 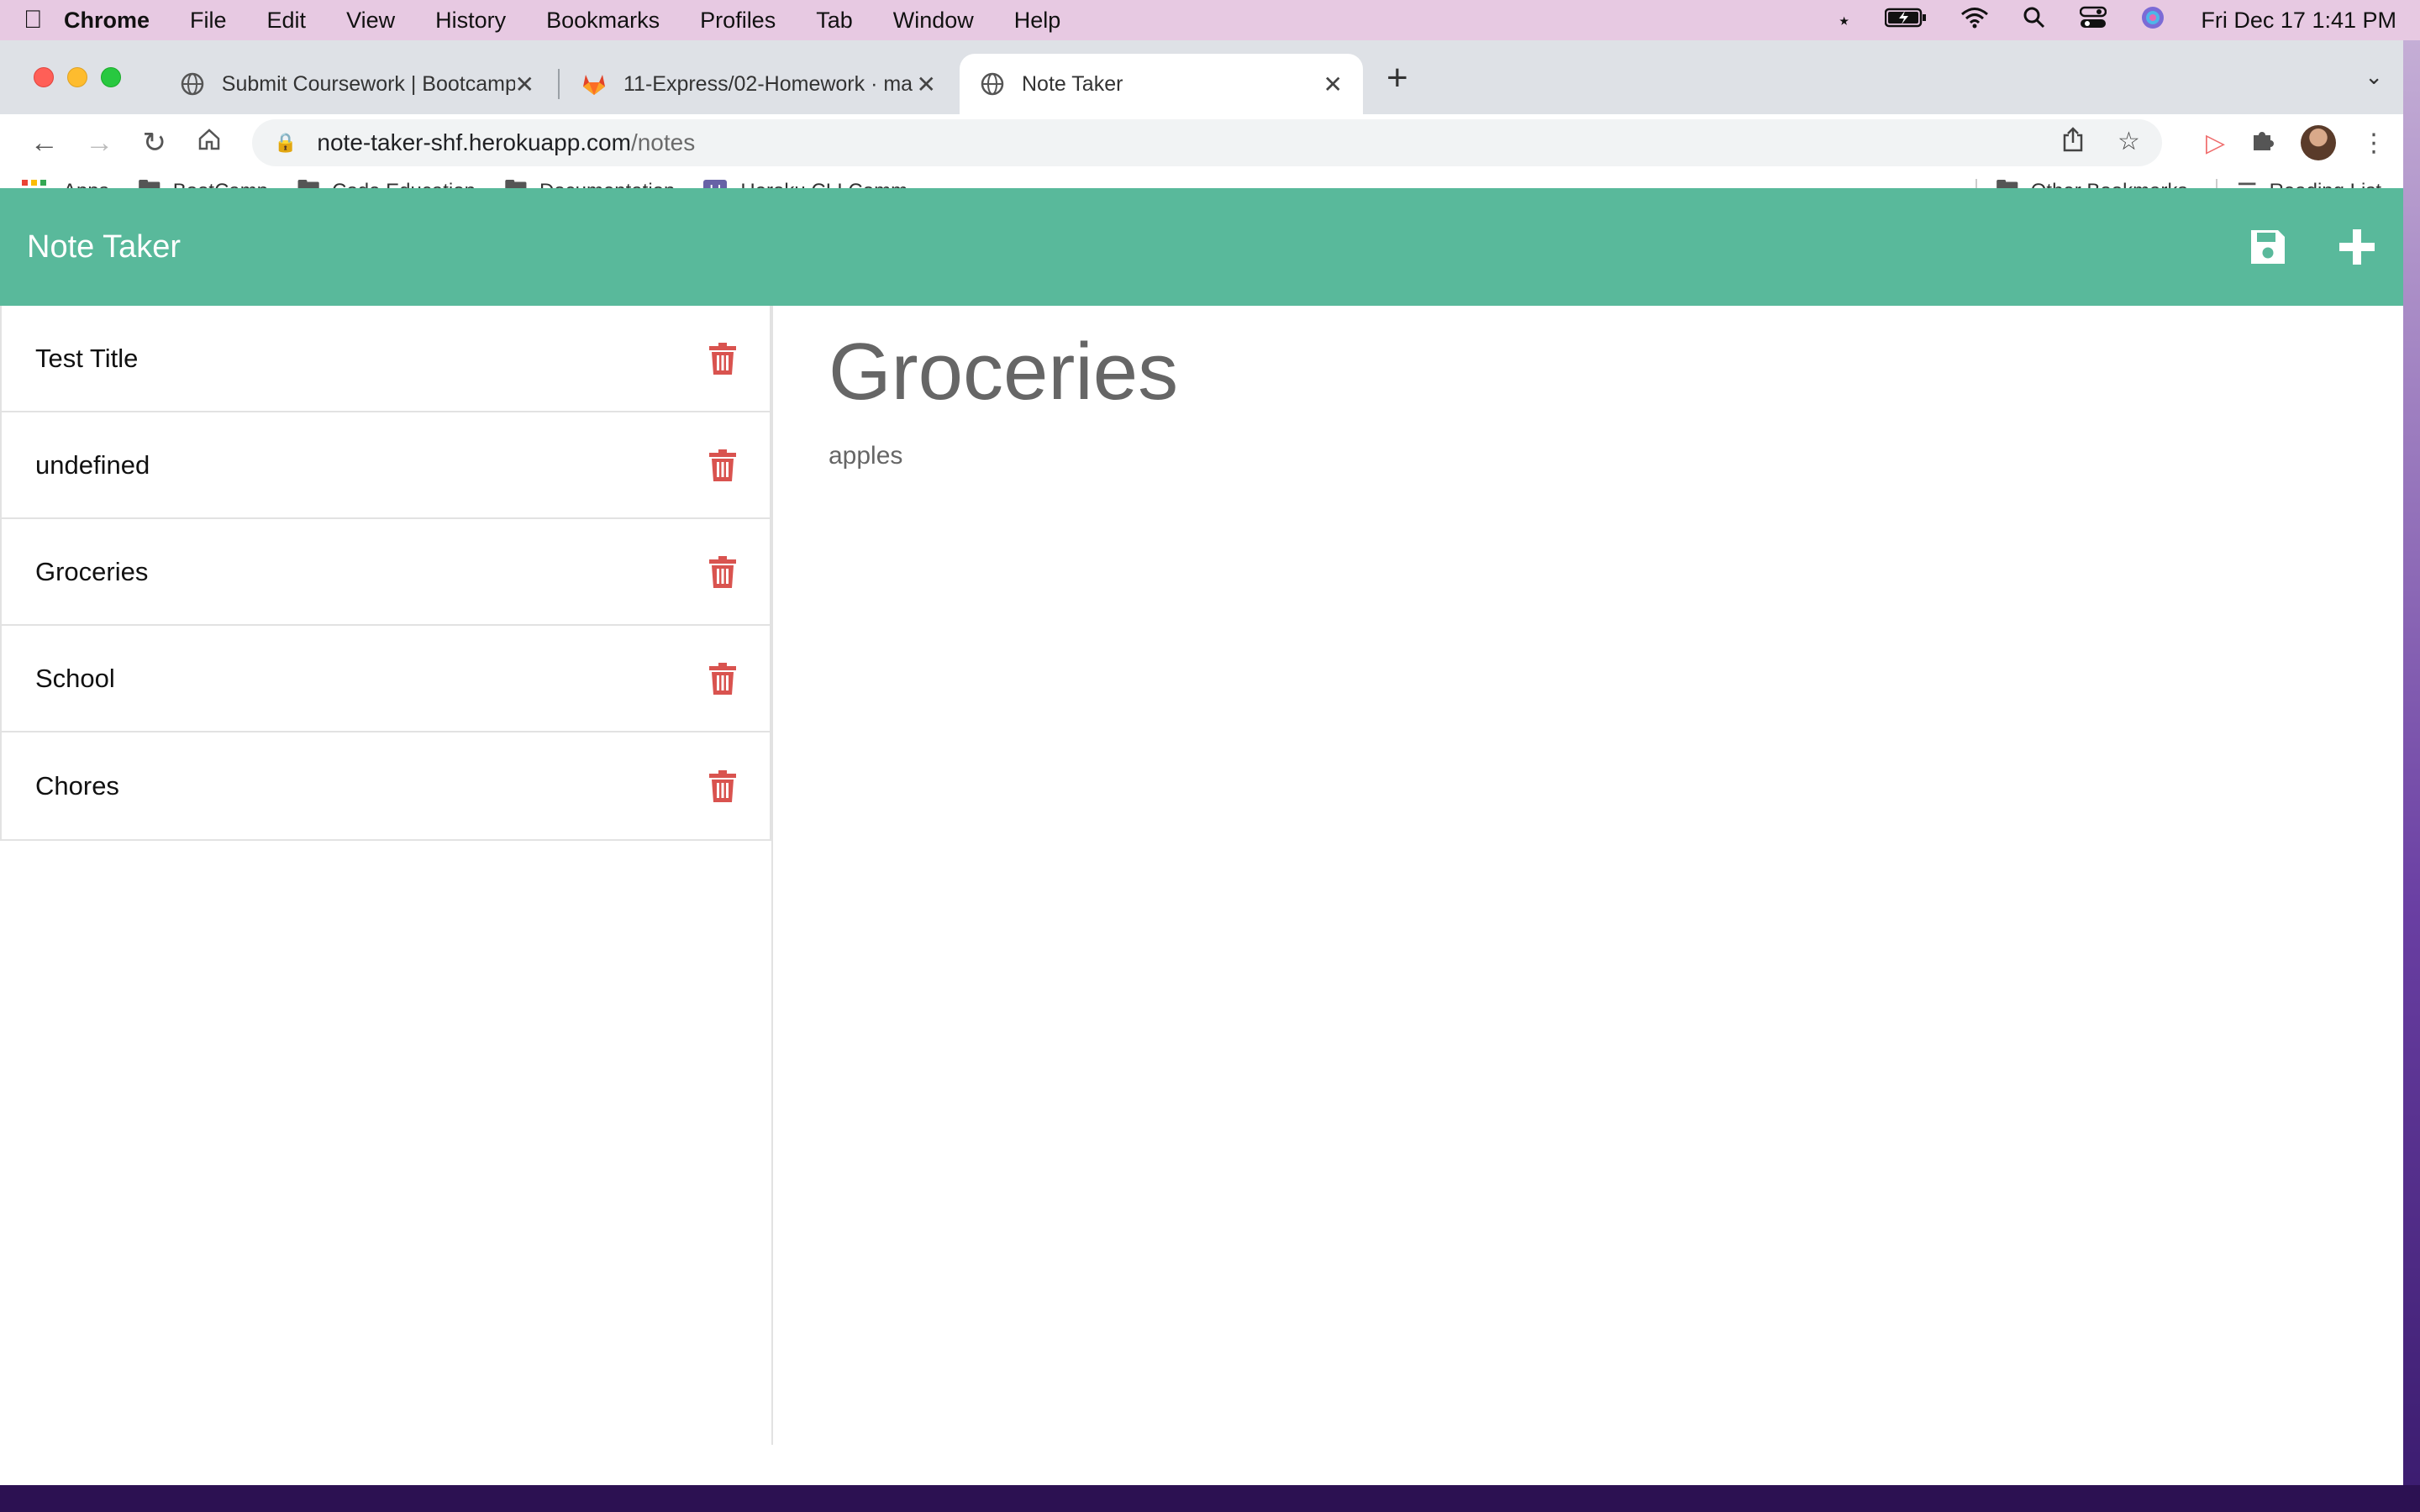 I want to click on maximize-window-button, so click(x=111, y=77).